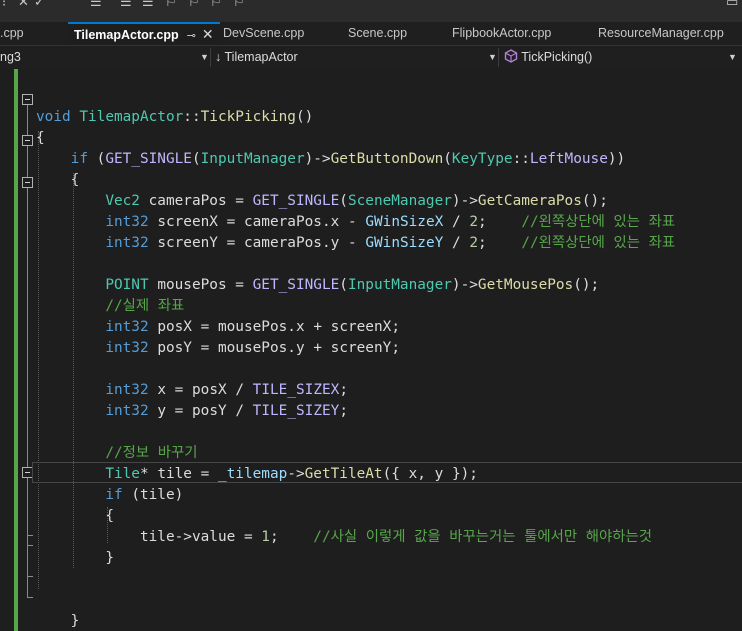 The image size is (742, 631). I want to click on tab-label: TilemapActor.cpp, so click(126, 35).